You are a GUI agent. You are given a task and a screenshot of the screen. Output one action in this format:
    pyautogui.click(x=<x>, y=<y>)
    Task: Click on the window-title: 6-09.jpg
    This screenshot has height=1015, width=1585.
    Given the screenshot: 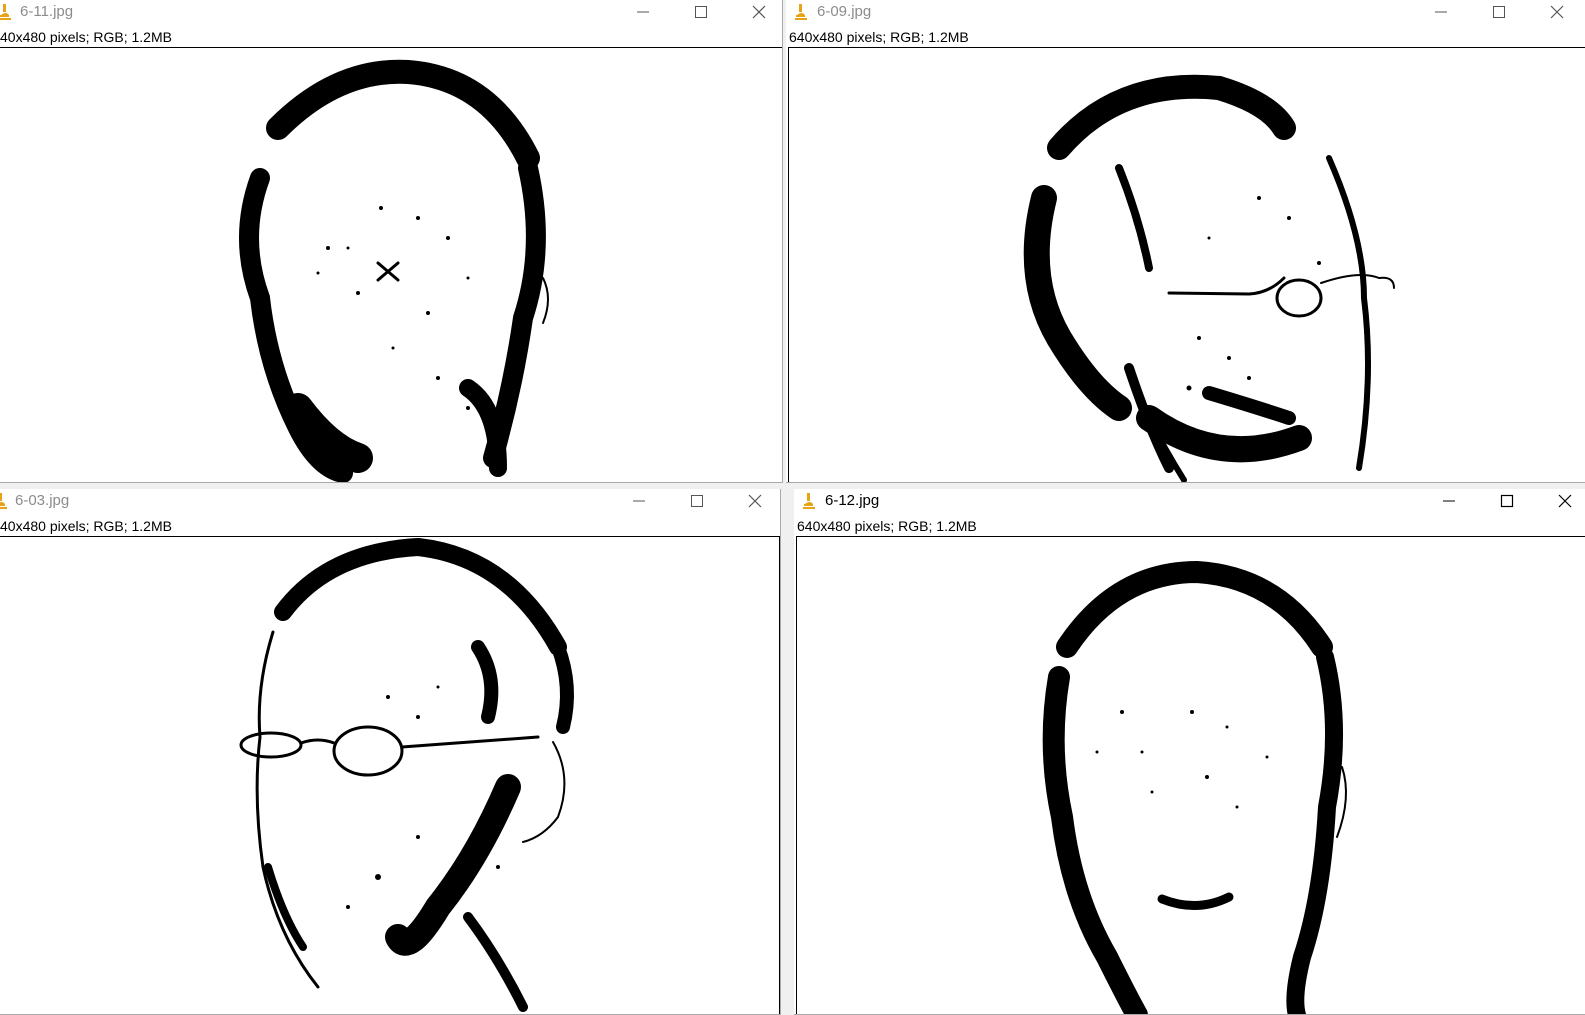 What is the action you would take?
    pyautogui.click(x=844, y=11)
    